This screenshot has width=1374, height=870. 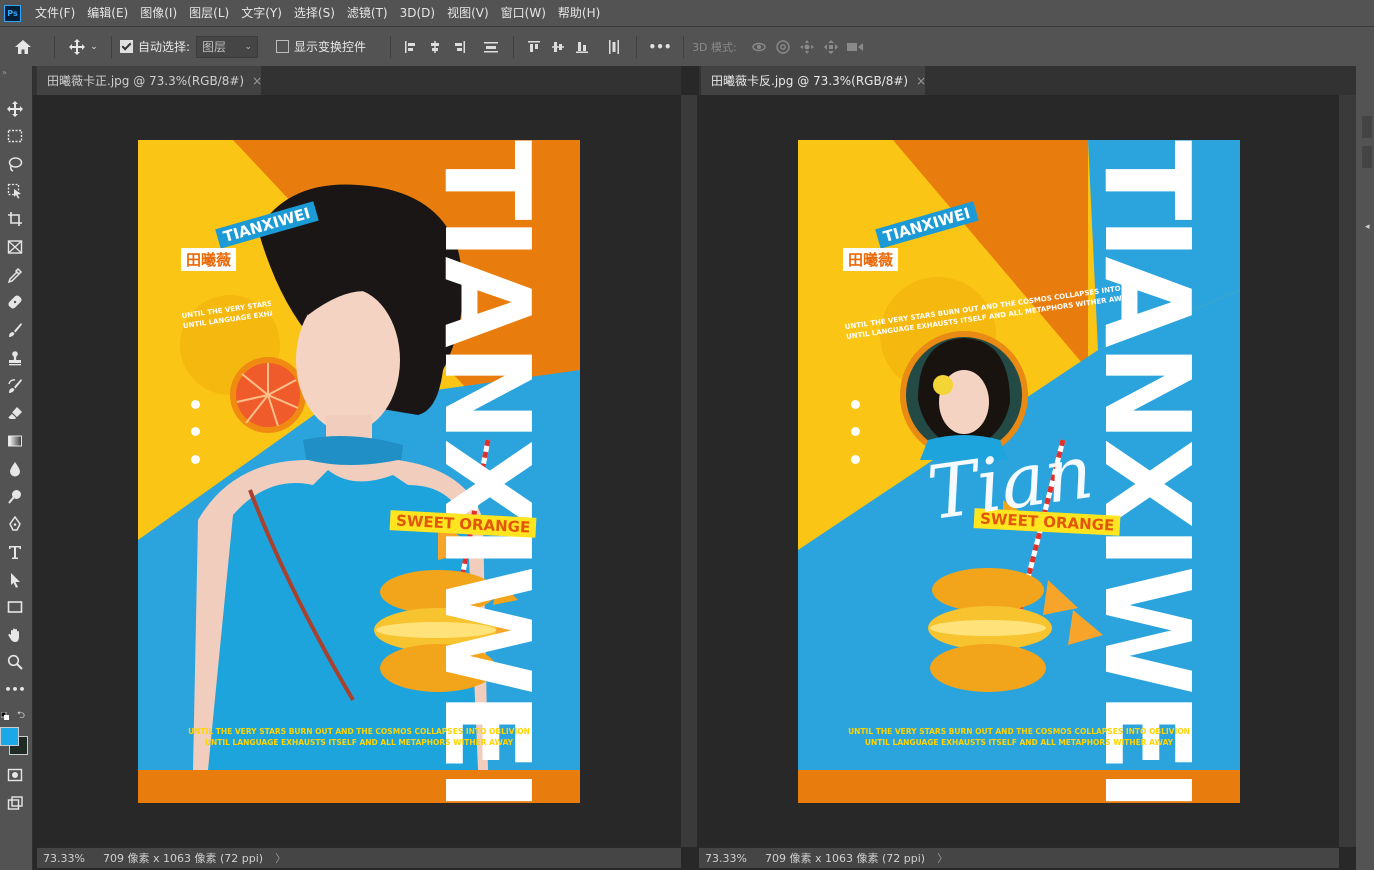 What do you see at coordinates (714, 47) in the screenshot?
I see `3d-mode-label: 3D 模式:` at bounding box center [714, 47].